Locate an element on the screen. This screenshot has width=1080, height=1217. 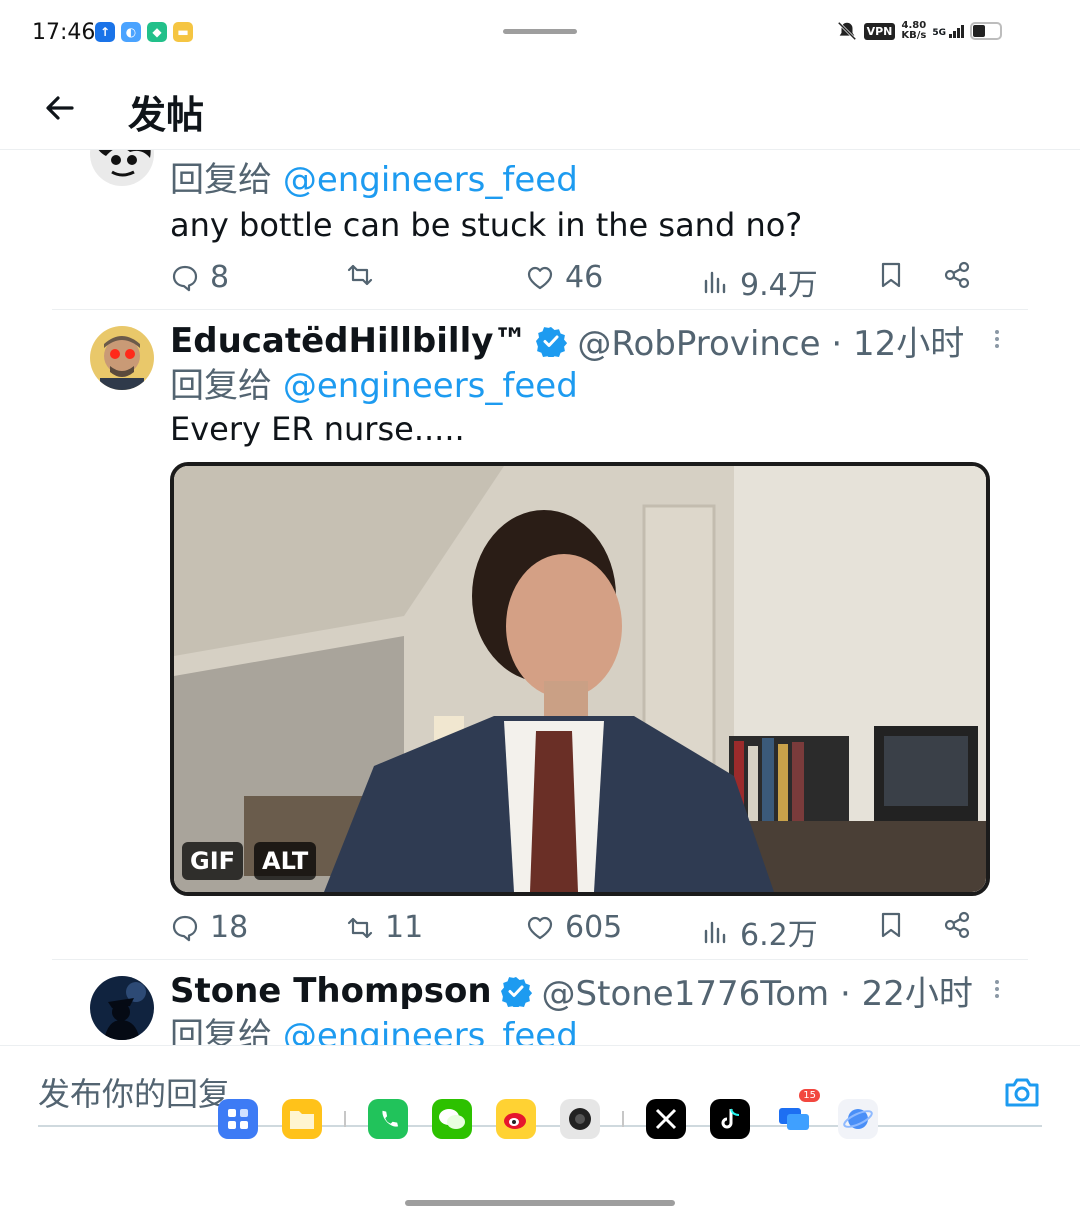
upload-app-icon: ↑ is located at coordinates (105, 32).